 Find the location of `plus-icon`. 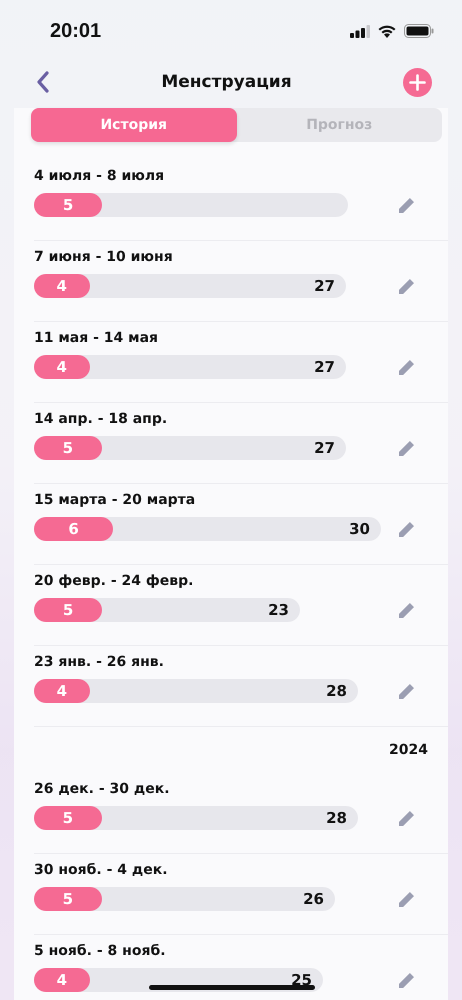

plus-icon is located at coordinates (417, 82).